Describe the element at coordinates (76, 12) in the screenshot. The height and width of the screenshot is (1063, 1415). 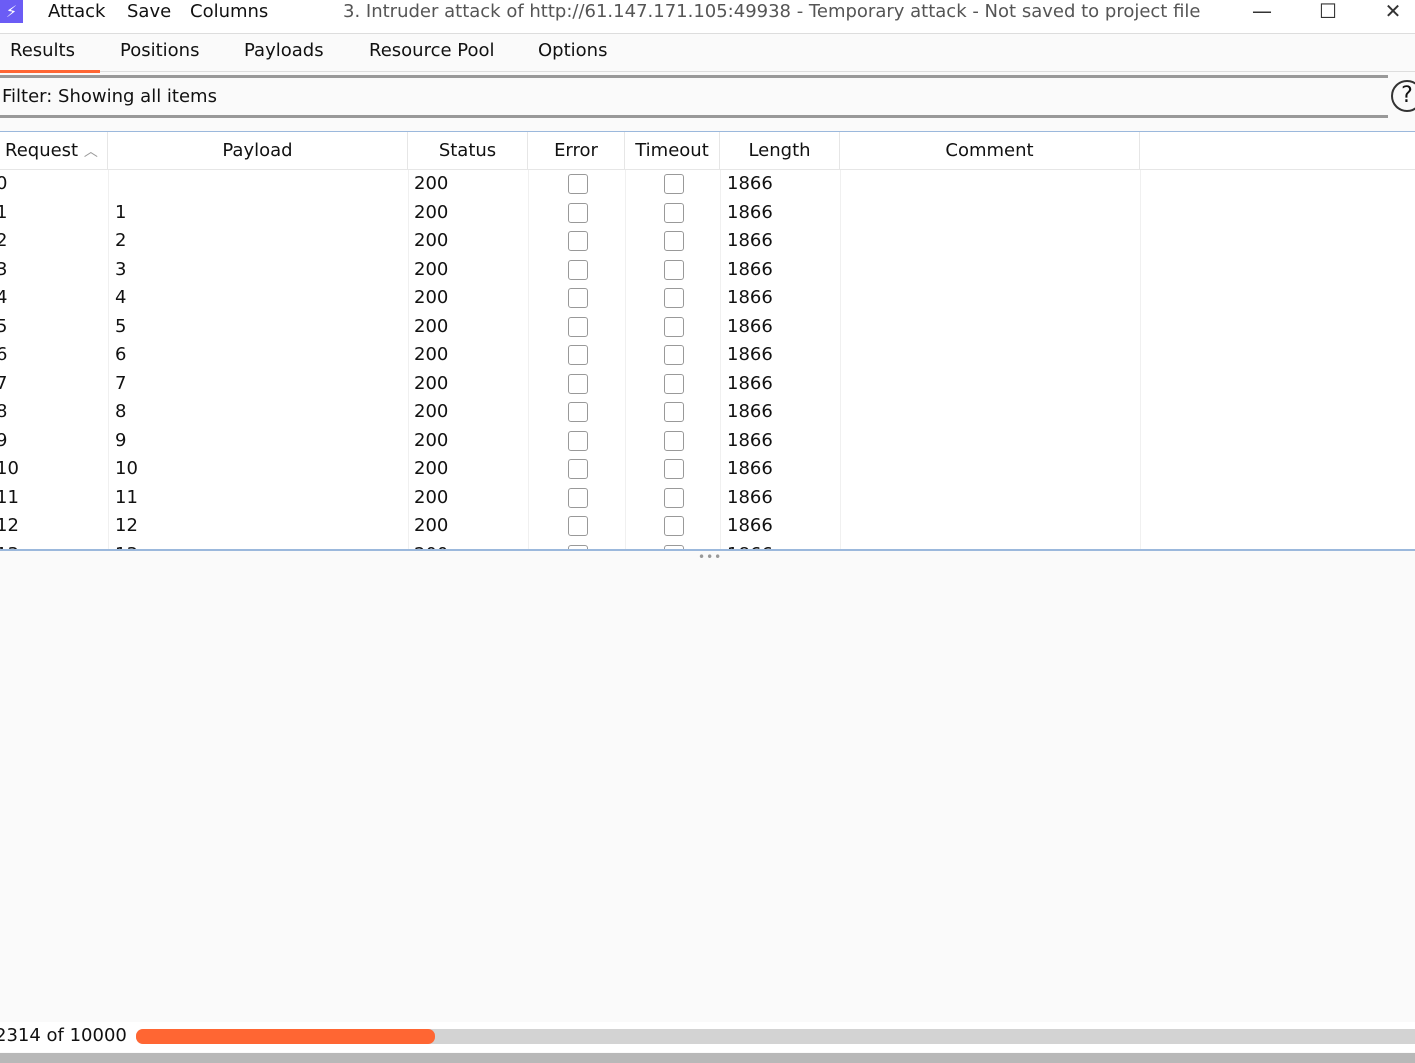
I see `menu-attack: Attack` at that location.